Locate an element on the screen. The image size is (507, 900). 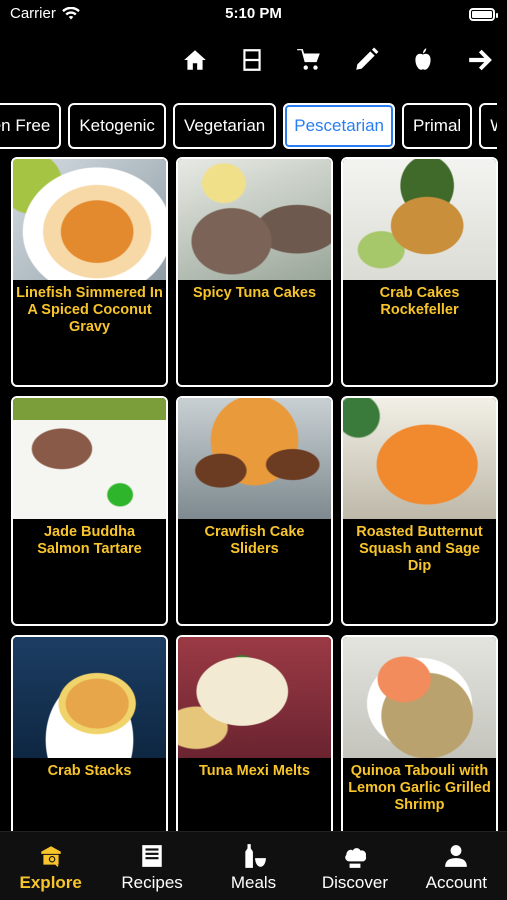
status-time: 5:10 PM is located at coordinates (253, 13).